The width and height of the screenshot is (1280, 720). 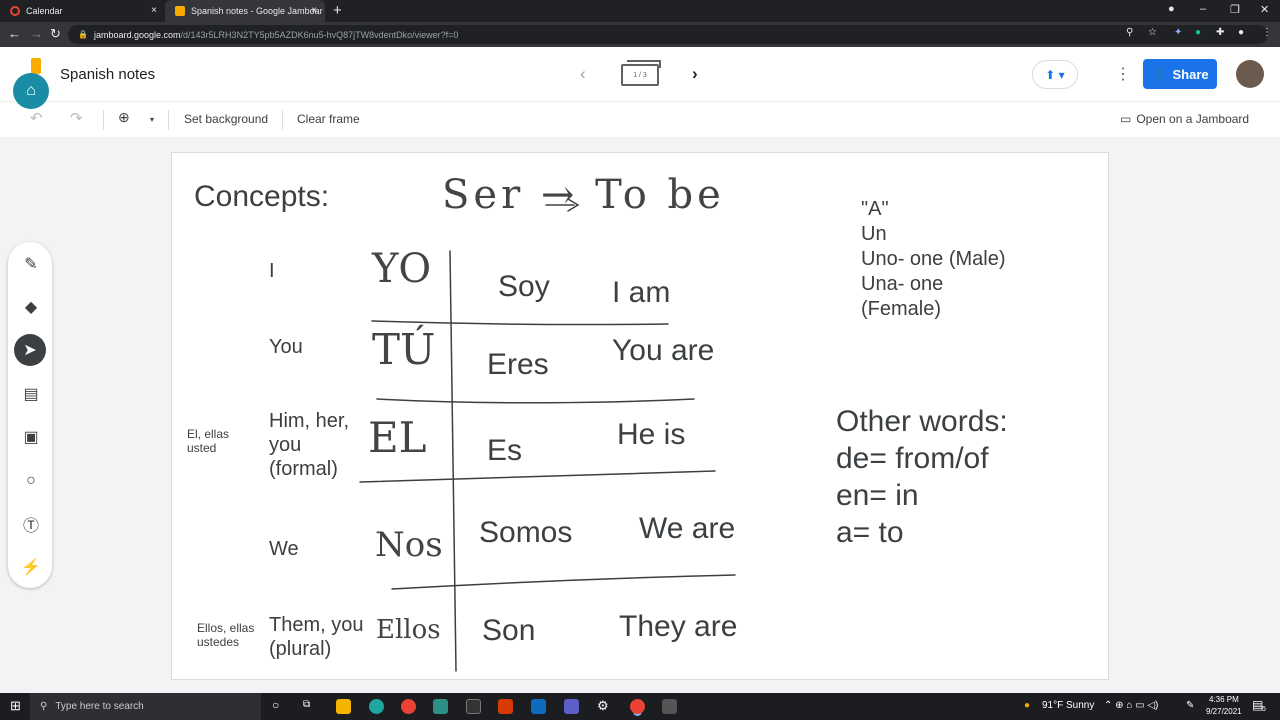 I want to click on tab-calendar: Calendar ×, so click(x=82, y=11).